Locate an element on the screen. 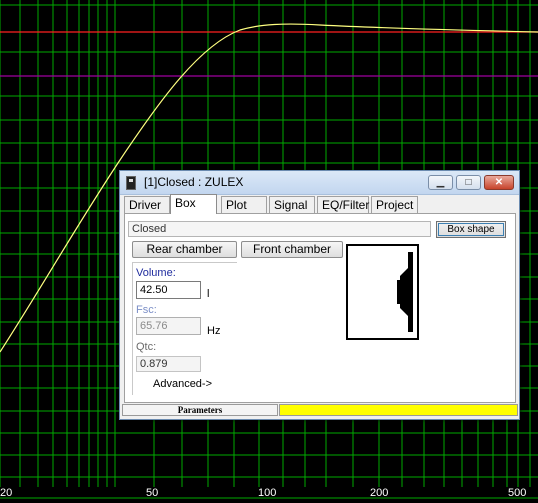 Image resolution: width=538 pixels, height=503 pixels. close-icon: ✕ is located at coordinates (499, 182).